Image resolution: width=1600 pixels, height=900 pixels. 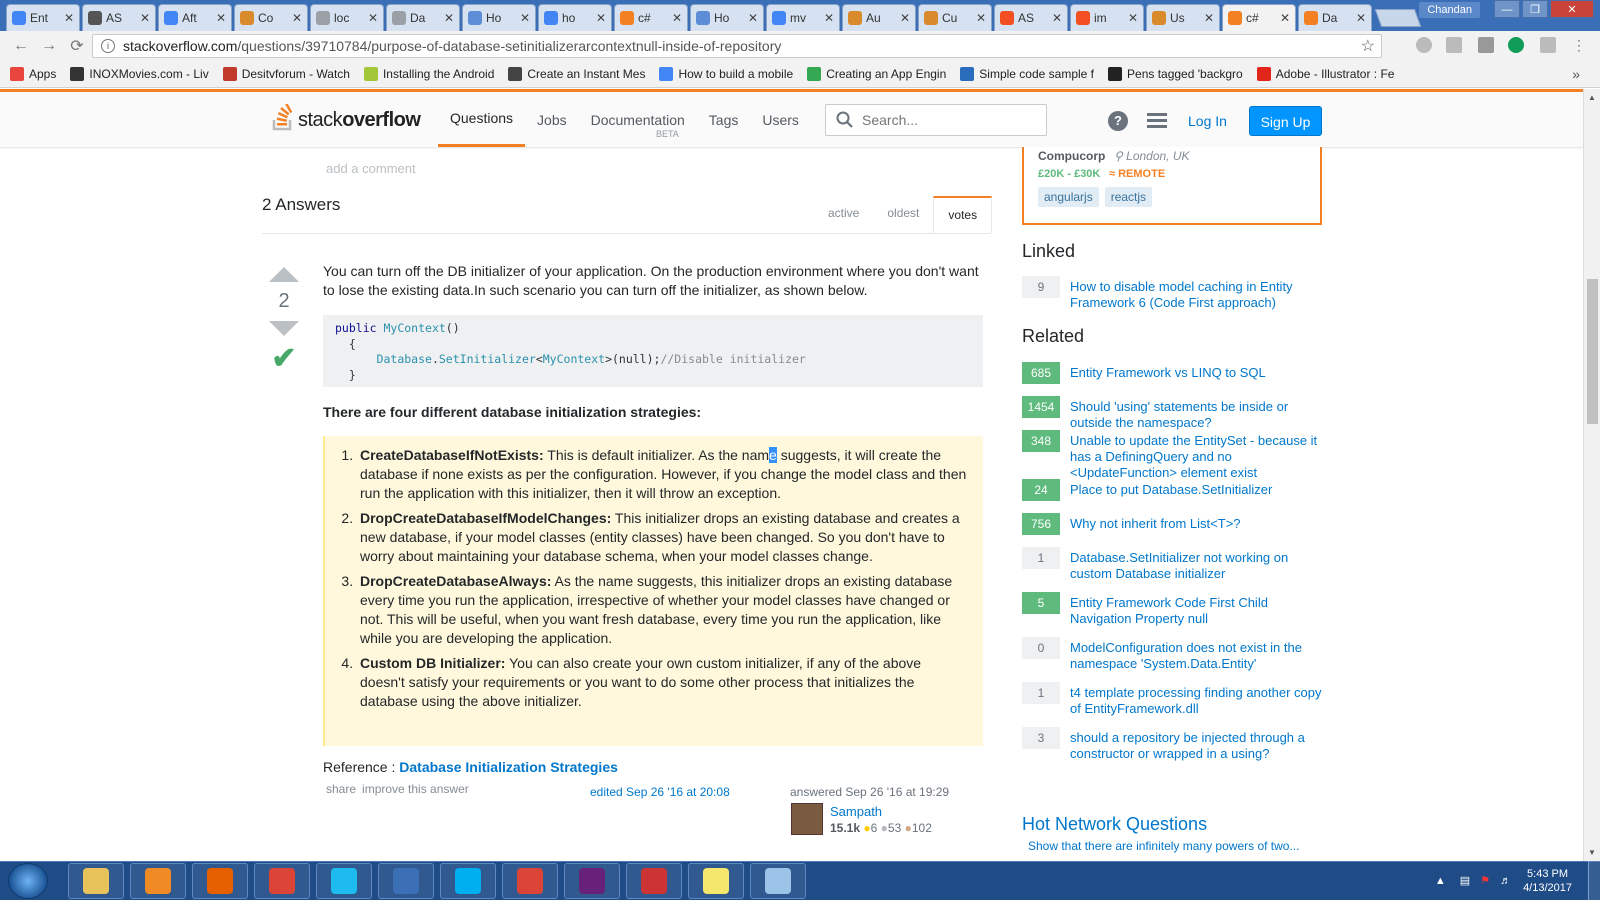 I want to click on start-button, so click(x=28, y=881).